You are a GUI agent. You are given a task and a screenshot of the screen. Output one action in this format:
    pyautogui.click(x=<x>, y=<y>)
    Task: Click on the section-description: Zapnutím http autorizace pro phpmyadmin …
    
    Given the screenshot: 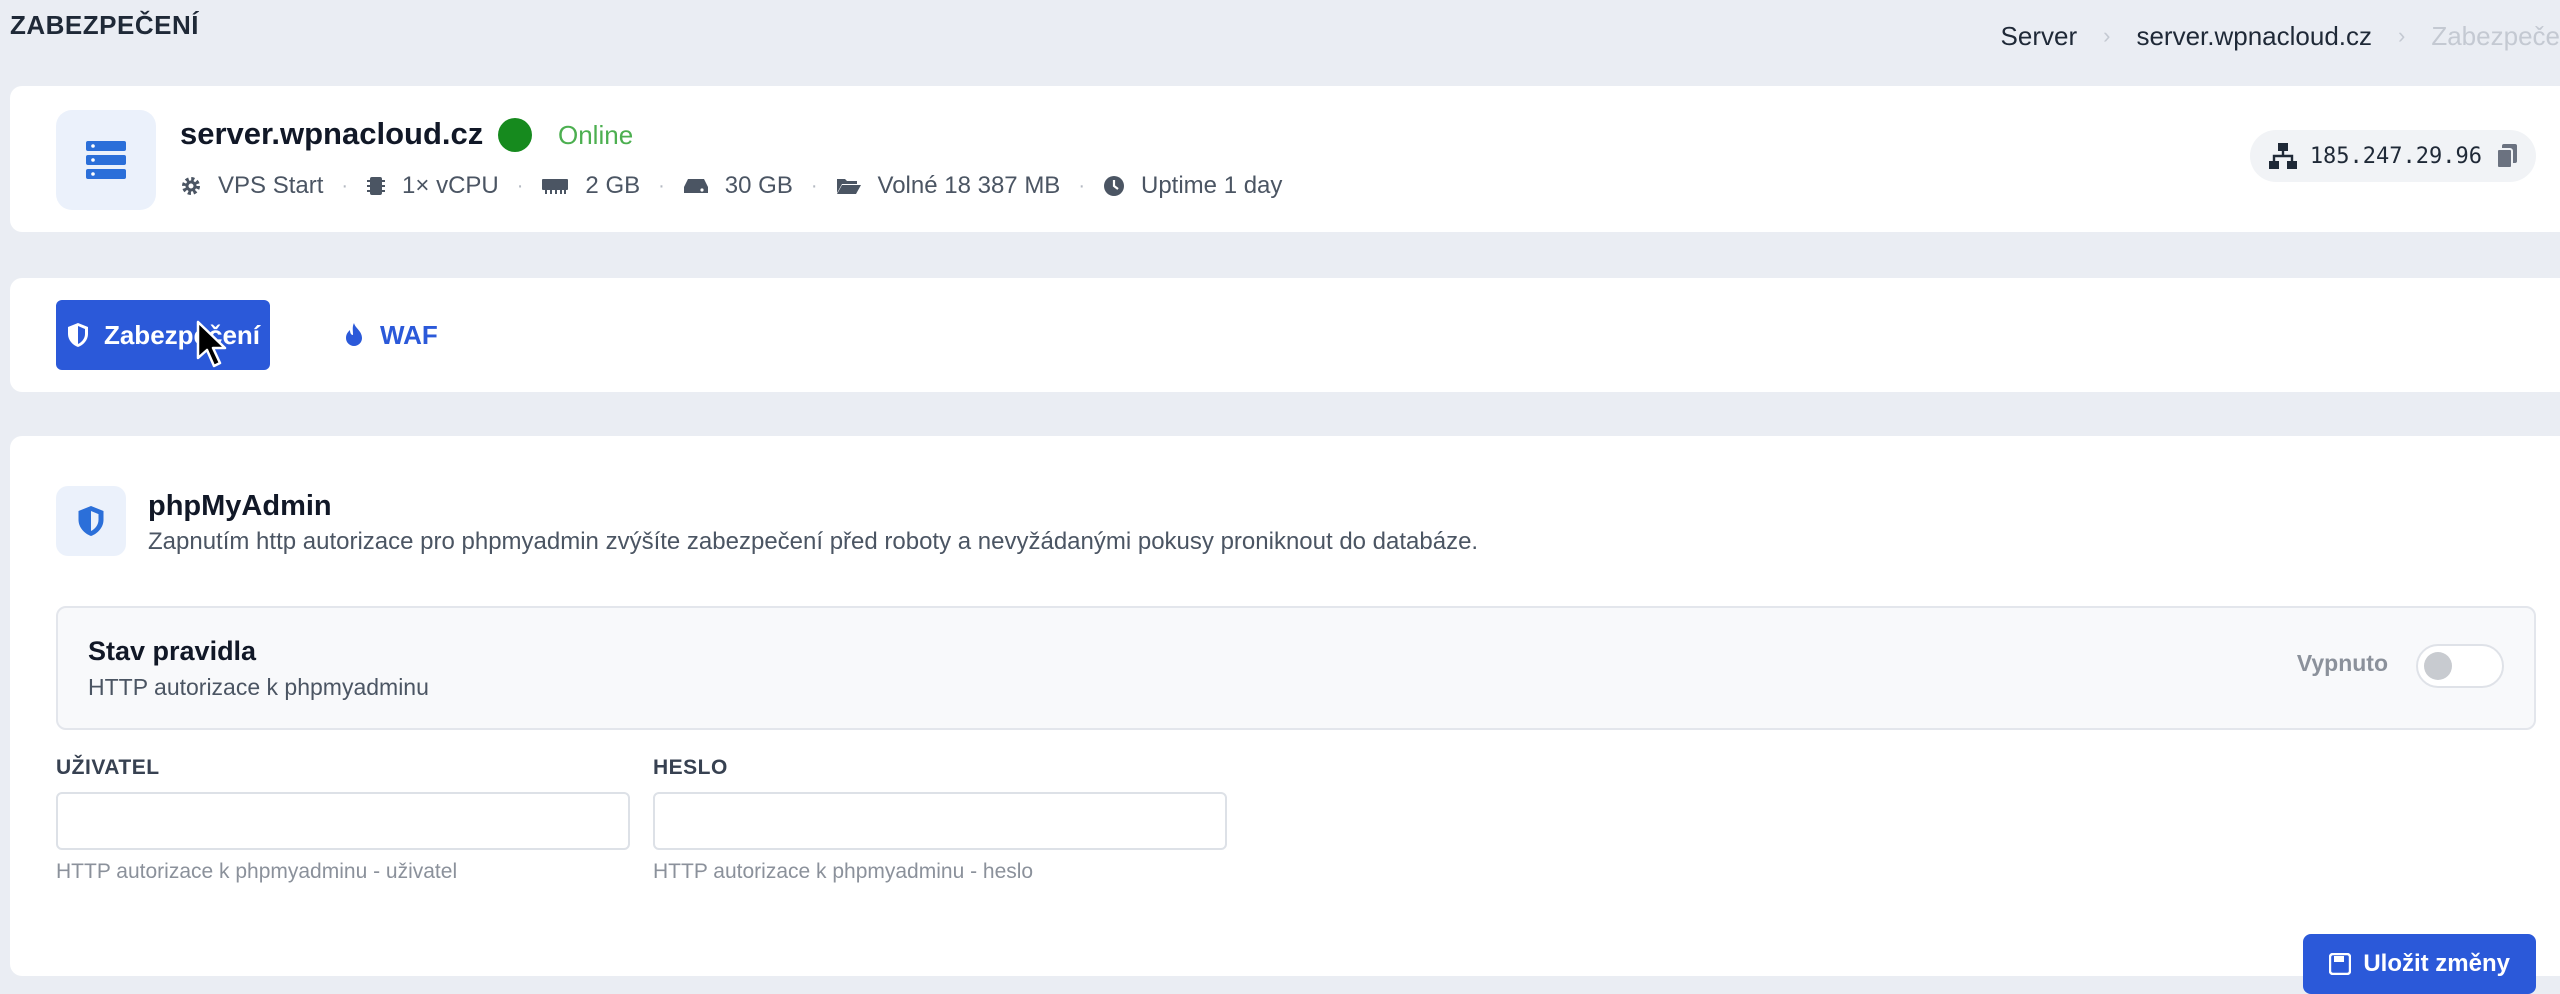 What is the action you would take?
    pyautogui.click(x=813, y=541)
    